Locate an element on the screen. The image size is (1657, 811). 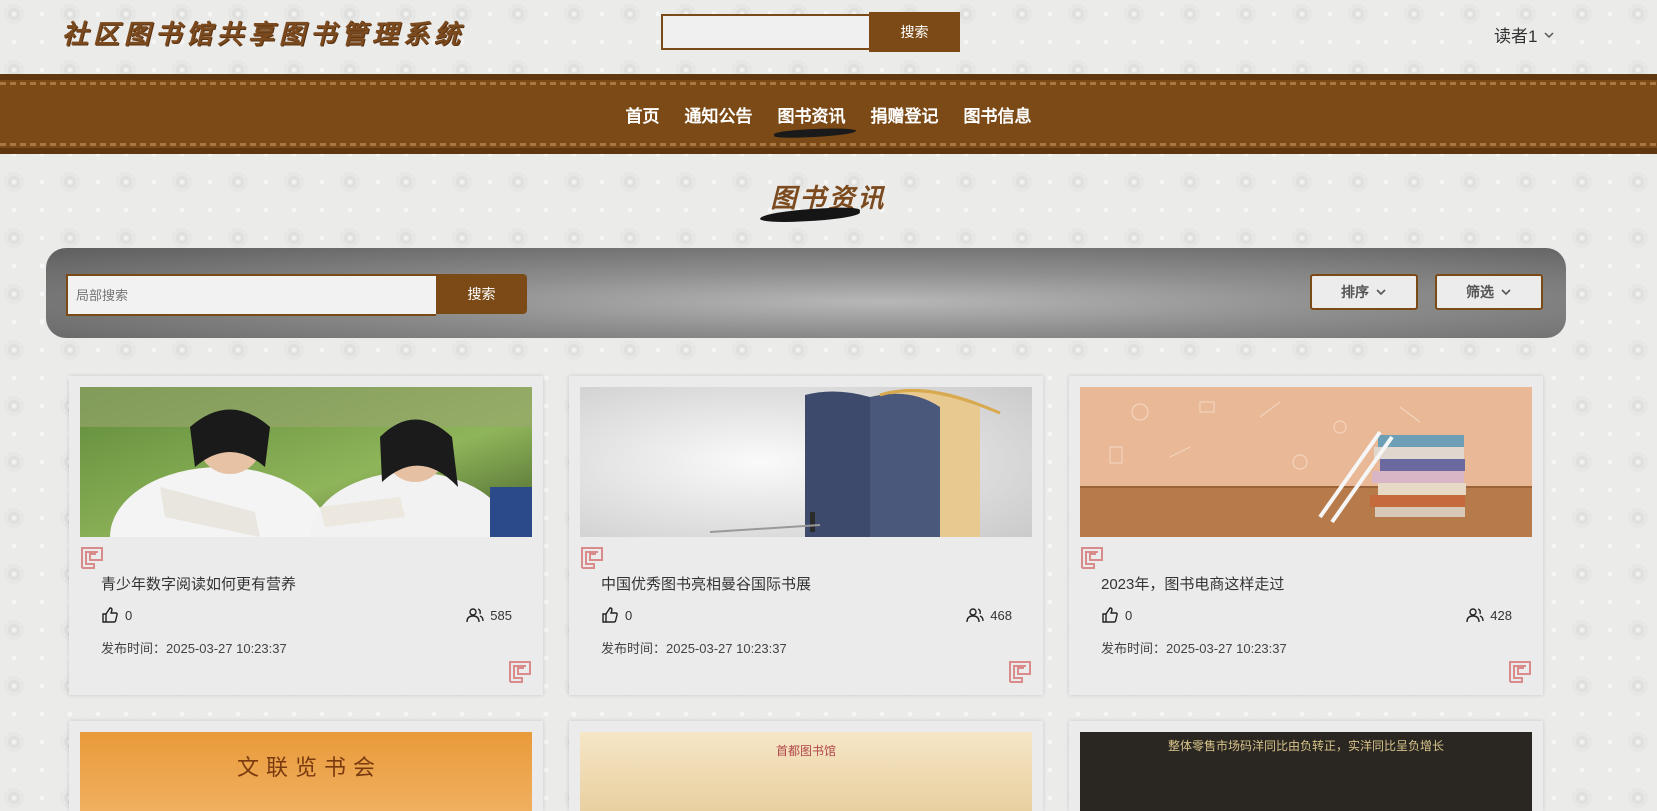
sort-button: 排序 is located at coordinates (1364, 292).